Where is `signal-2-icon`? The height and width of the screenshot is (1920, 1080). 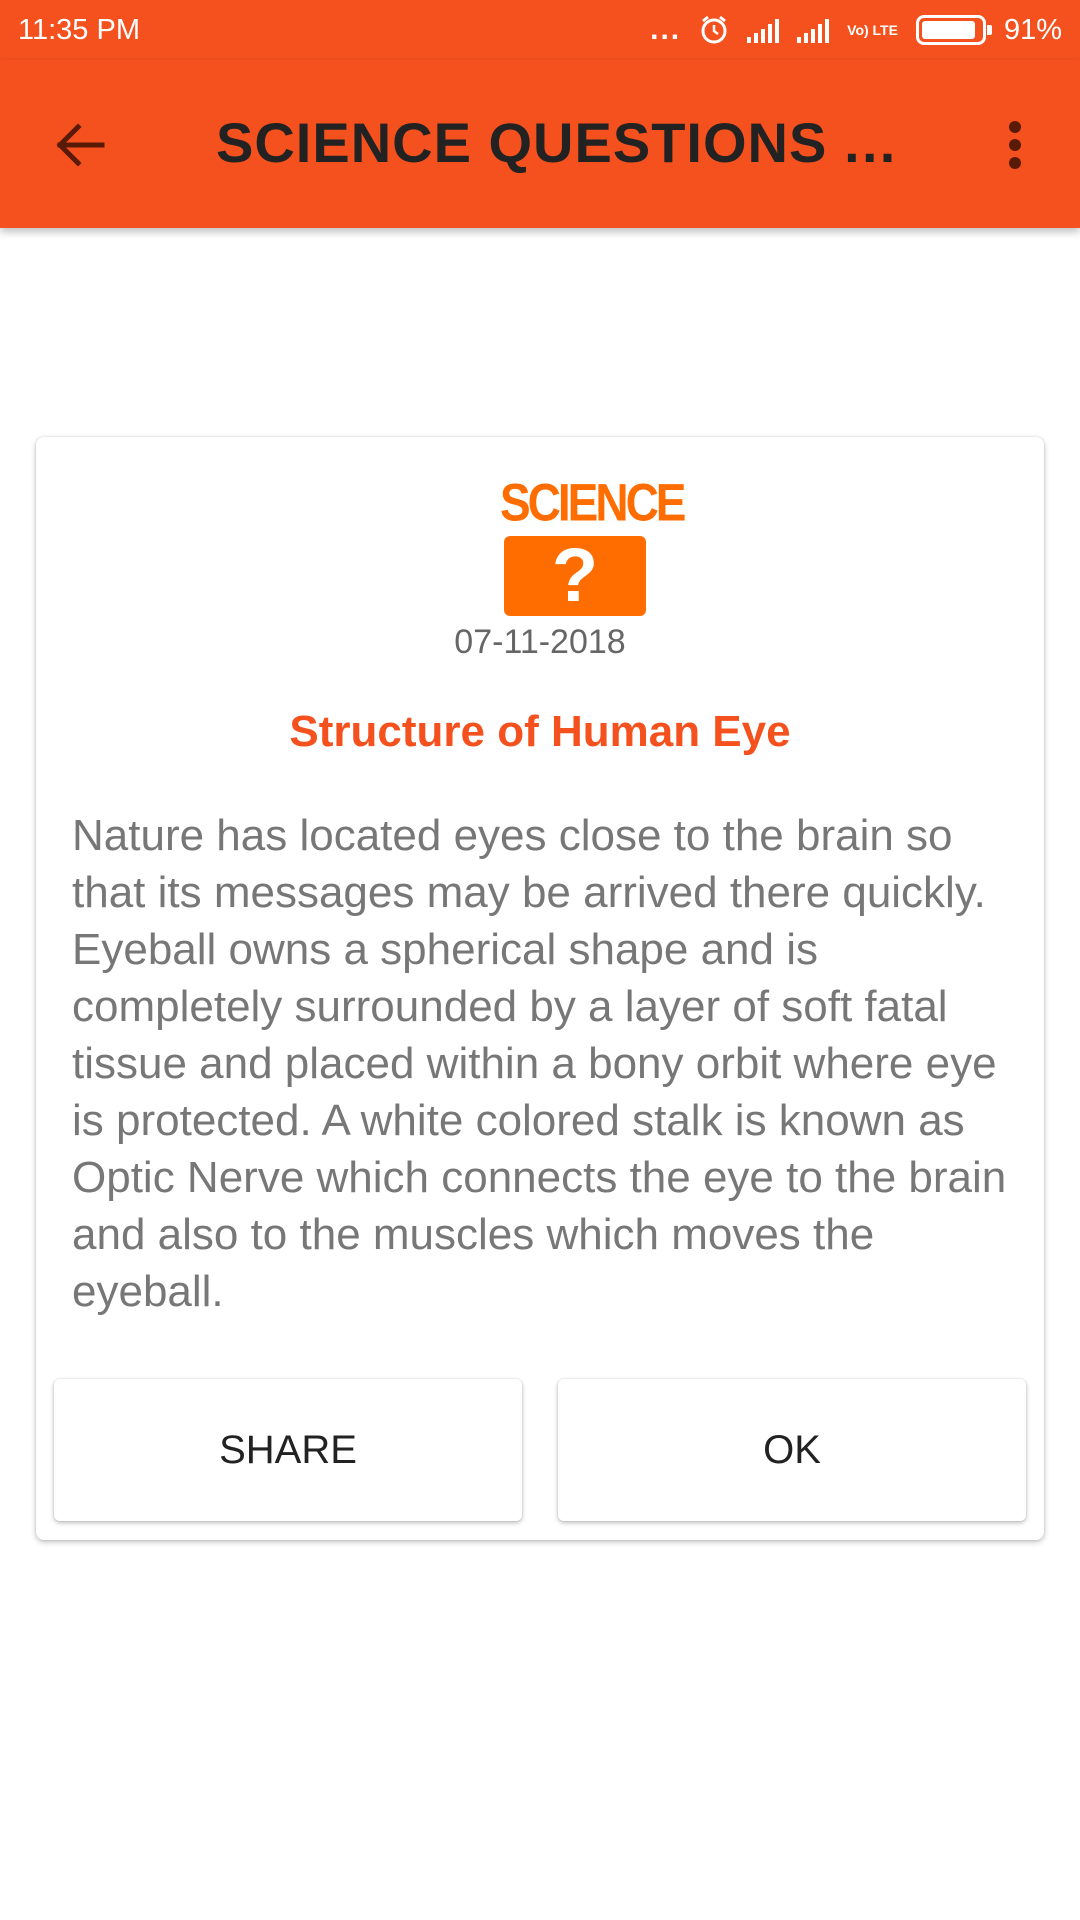 signal-2-icon is located at coordinates (813, 30).